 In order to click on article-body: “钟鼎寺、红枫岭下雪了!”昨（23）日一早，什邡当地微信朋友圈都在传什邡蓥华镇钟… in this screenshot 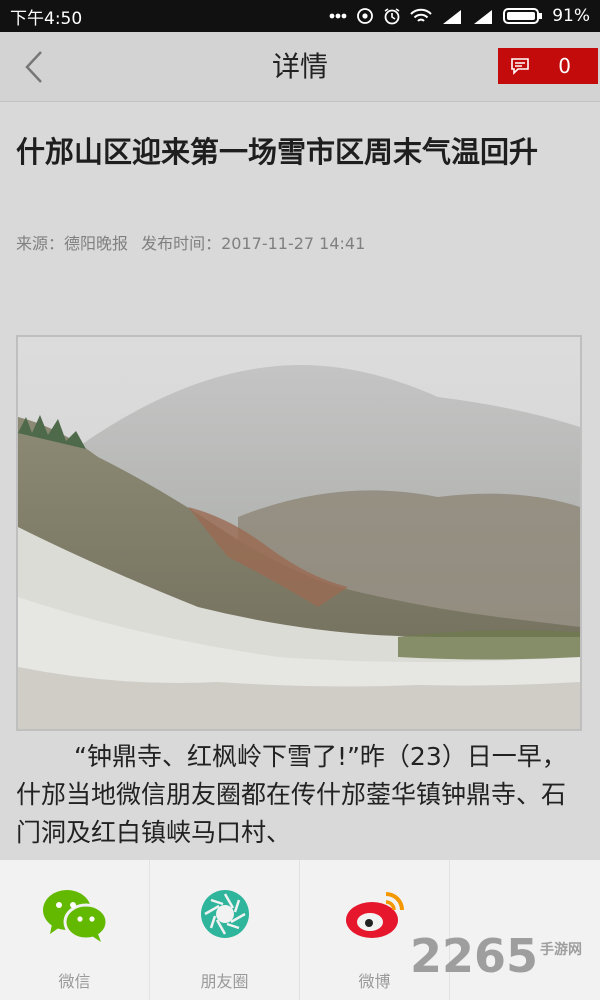, I will do `click(291, 794)`.